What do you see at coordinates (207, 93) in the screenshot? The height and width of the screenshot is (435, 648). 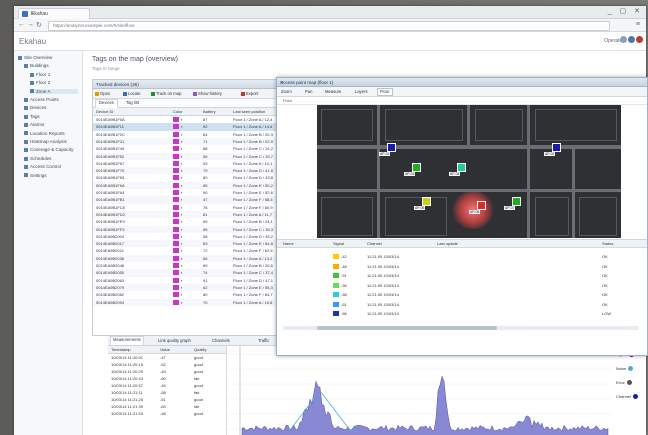 I see `toolbar-button: Show history` at bounding box center [207, 93].